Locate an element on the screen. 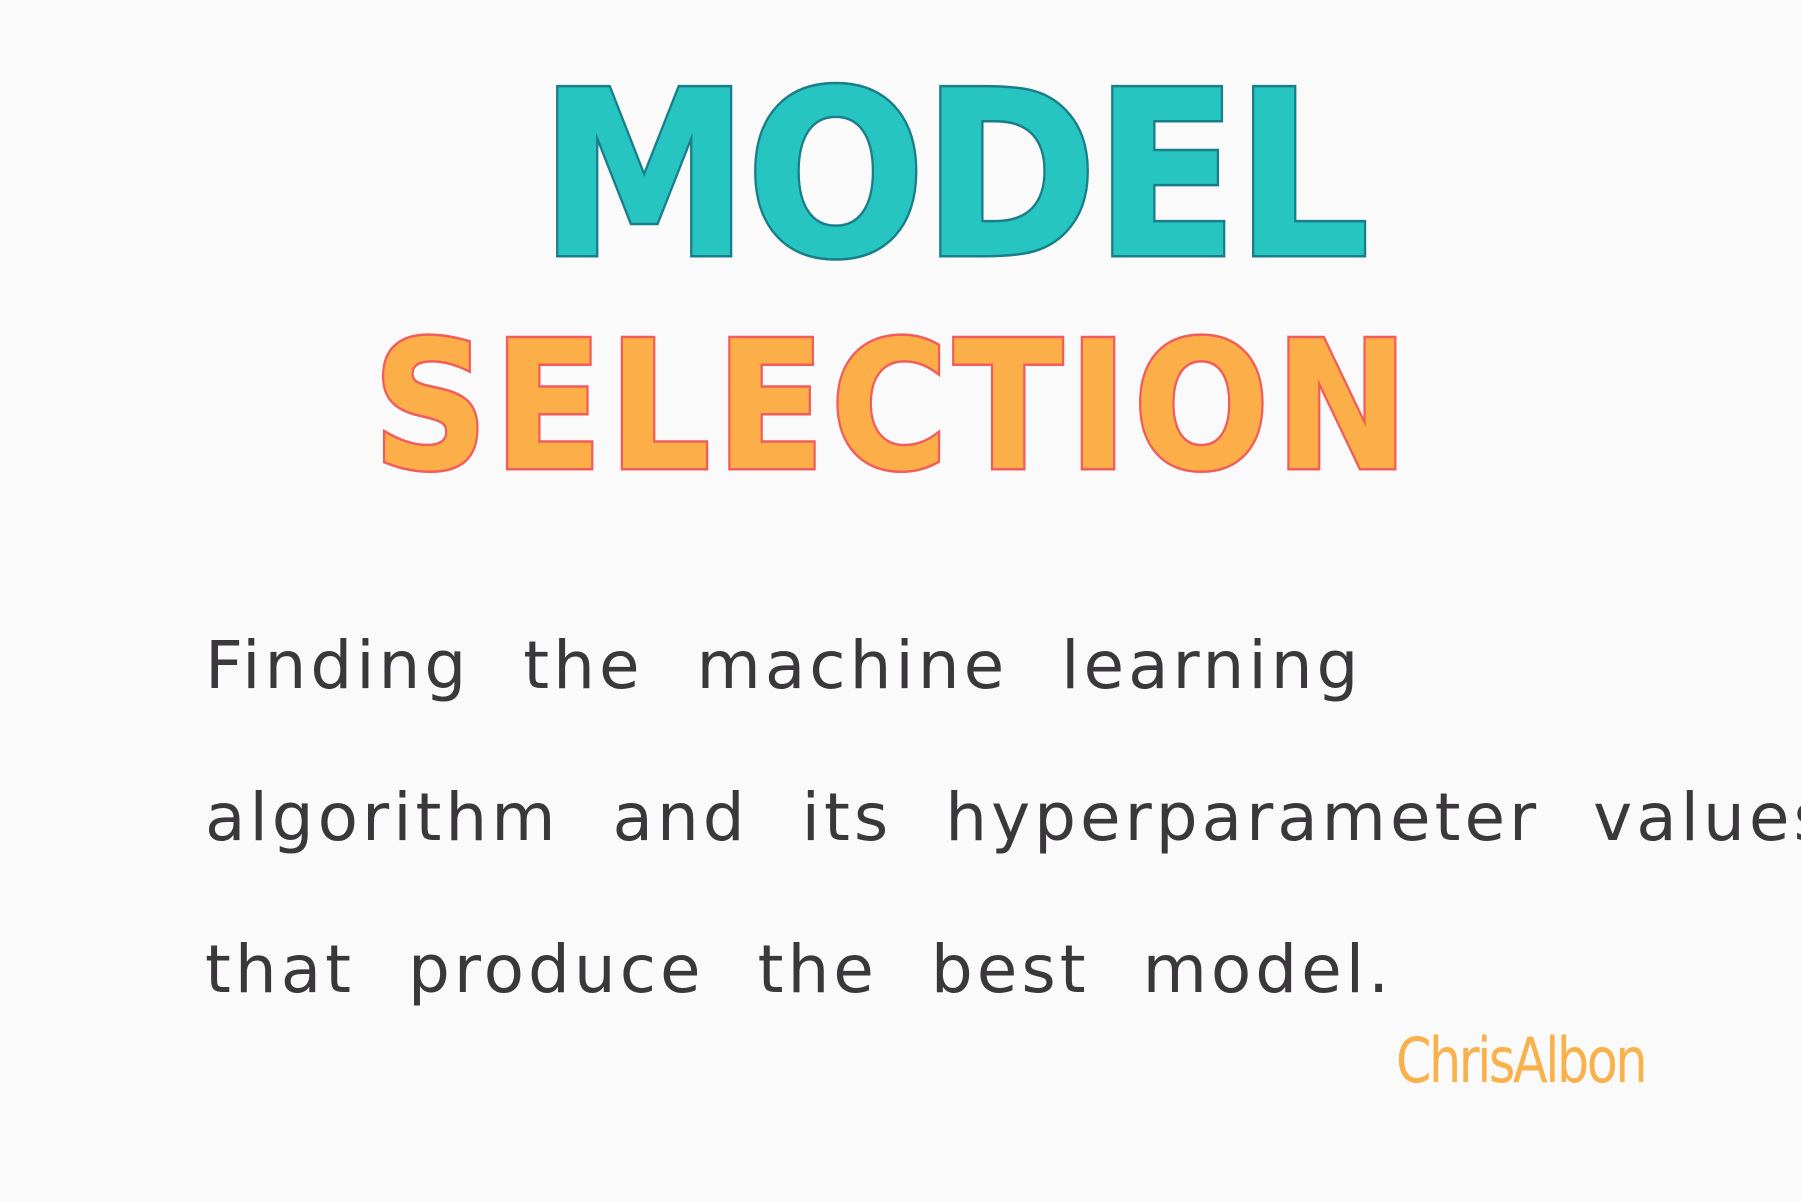 This screenshot has height=1201, width=1801. title-line-selection: Selection is located at coordinates (892, 406).